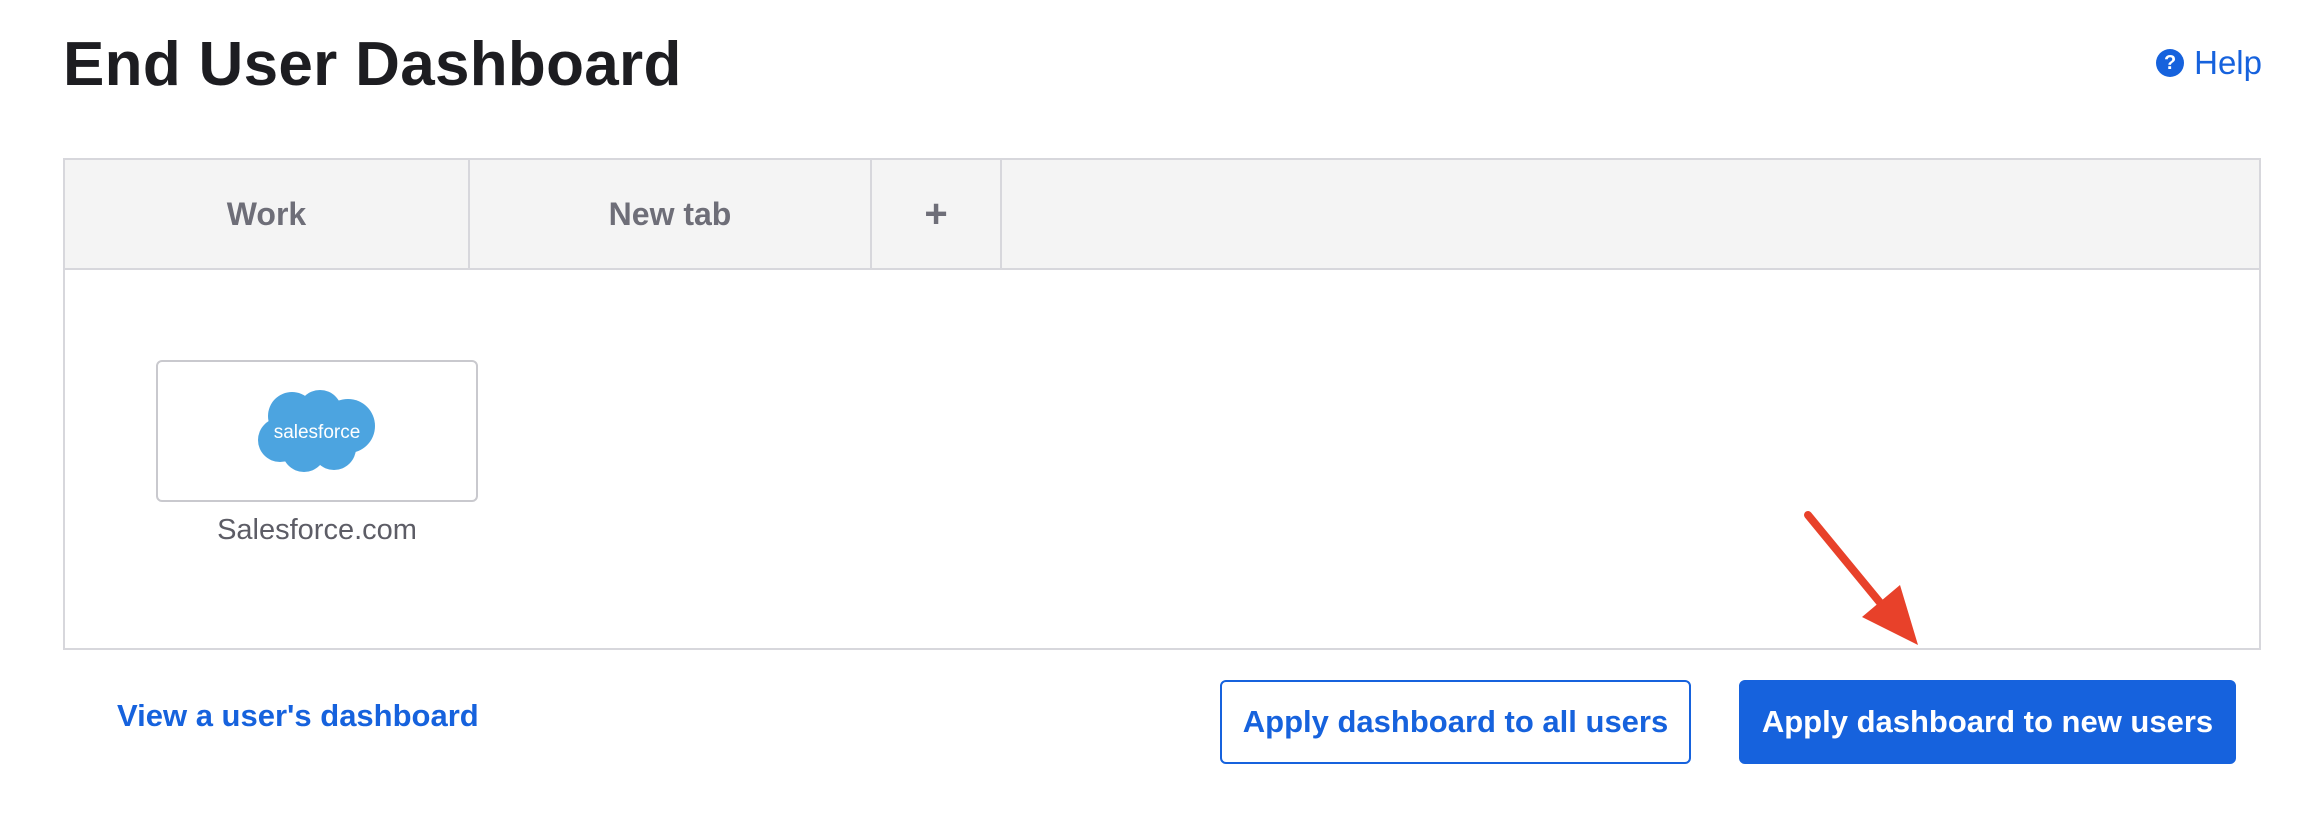 The height and width of the screenshot is (818, 2312). I want to click on question-circle-icon: ?, so click(2170, 63).